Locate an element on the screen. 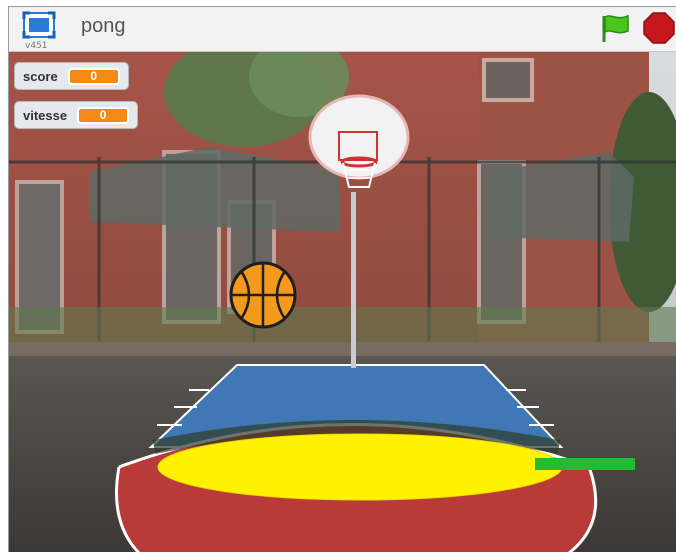  score-label: score is located at coordinates (40, 76).